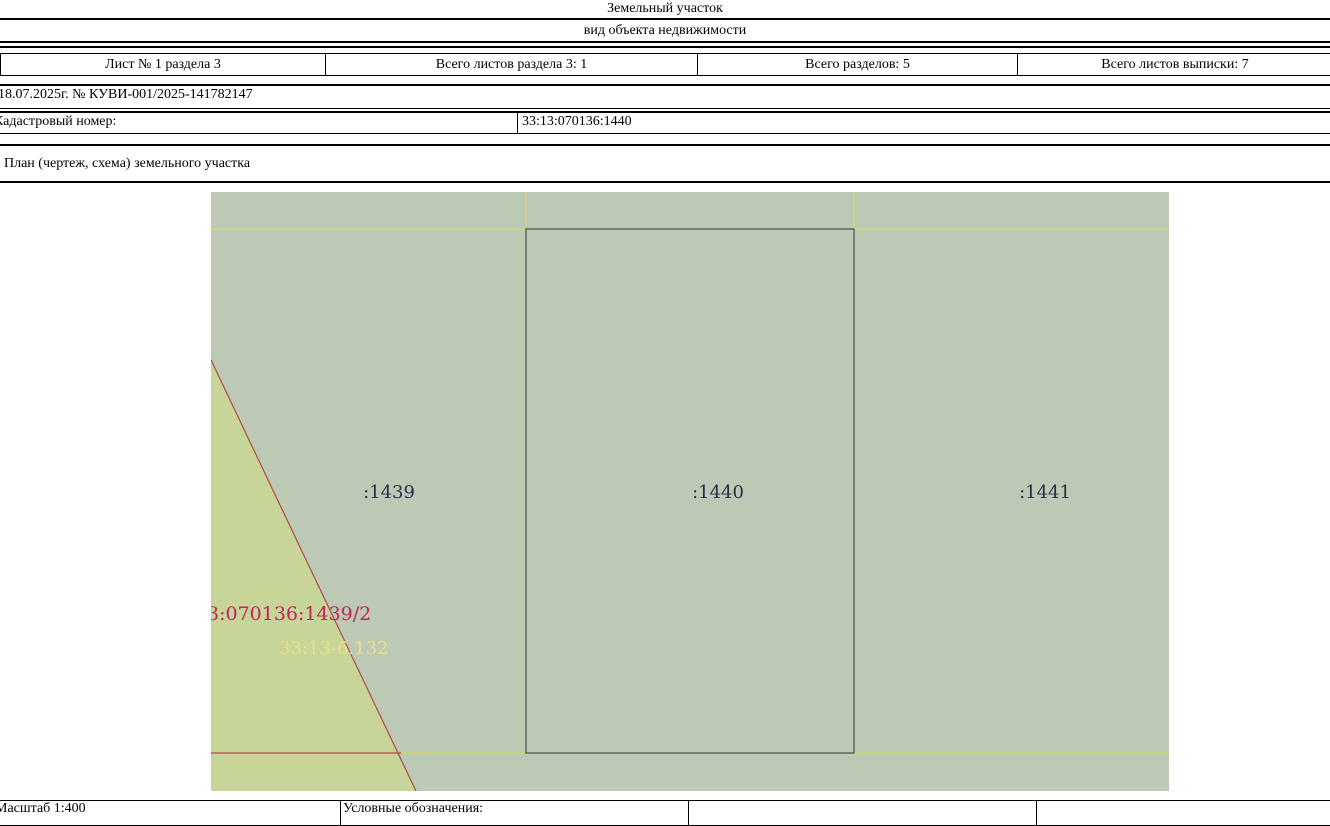 The image size is (1330, 826). What do you see at coordinates (512, 65) in the screenshot?
I see `sheets-in-section: Всего листов раздела 3: 1` at bounding box center [512, 65].